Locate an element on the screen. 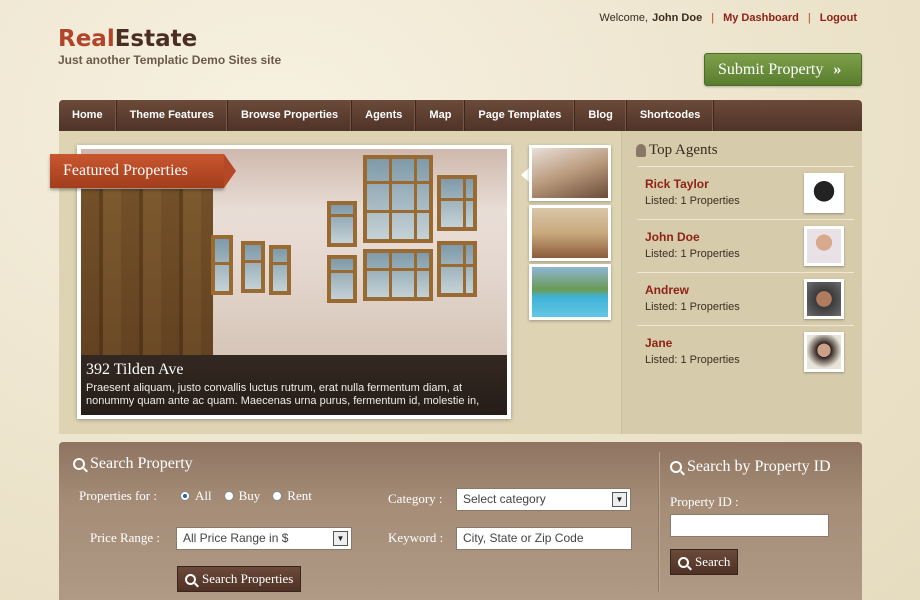  property-id-input is located at coordinates (749, 525).